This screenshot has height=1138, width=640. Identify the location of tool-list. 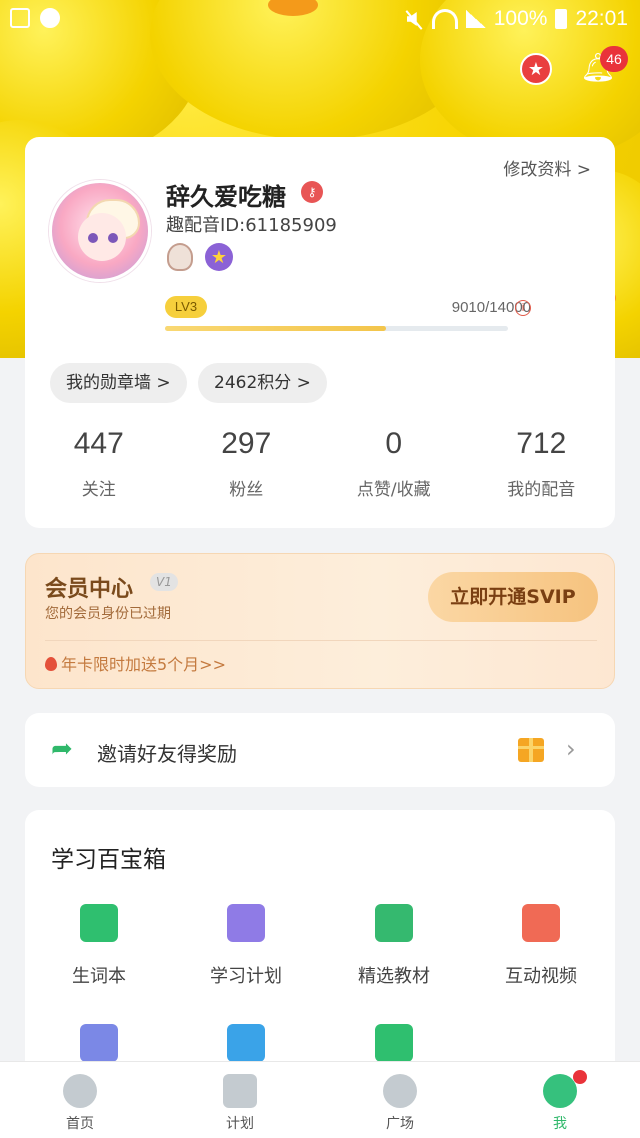
(394, 1043).